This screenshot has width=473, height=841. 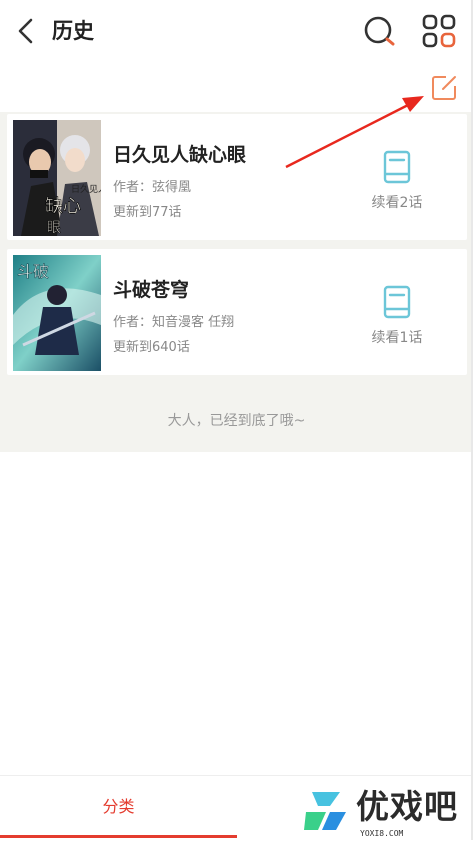 What do you see at coordinates (152, 187) in the screenshot?
I see `comic-author: 作者：弦得凰` at bounding box center [152, 187].